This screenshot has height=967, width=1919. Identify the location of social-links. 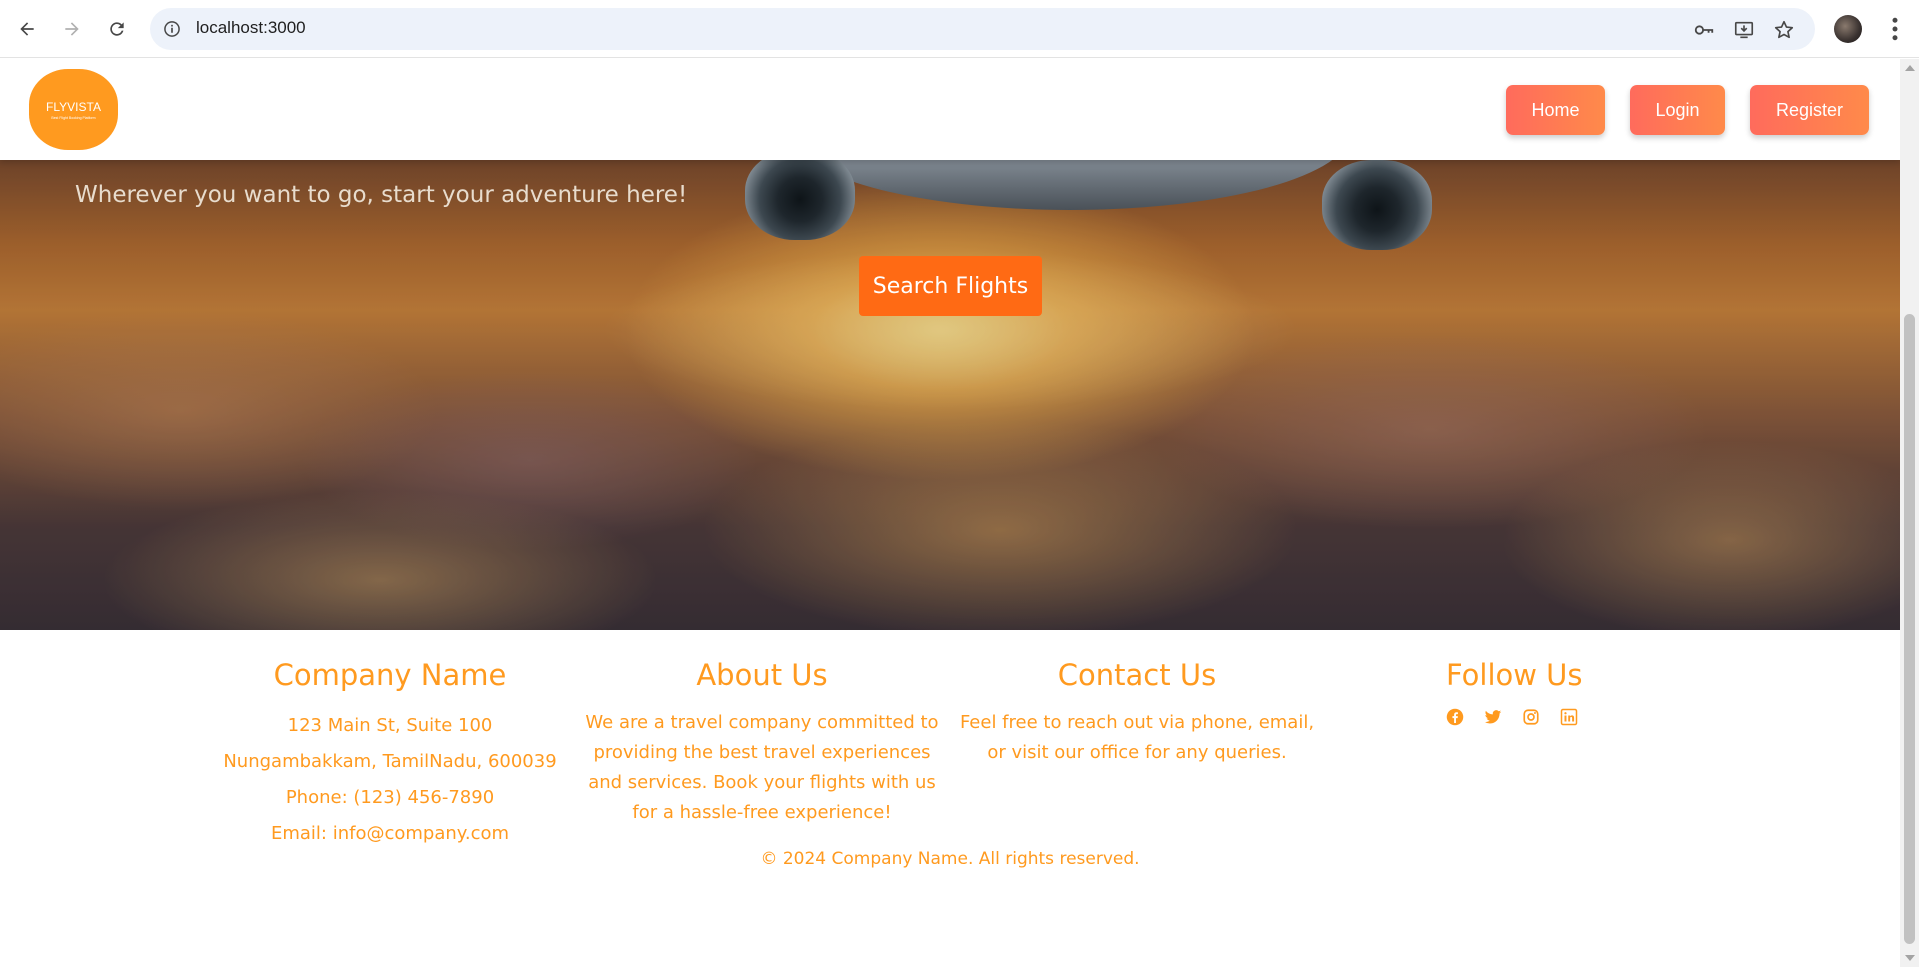
(1516, 717).